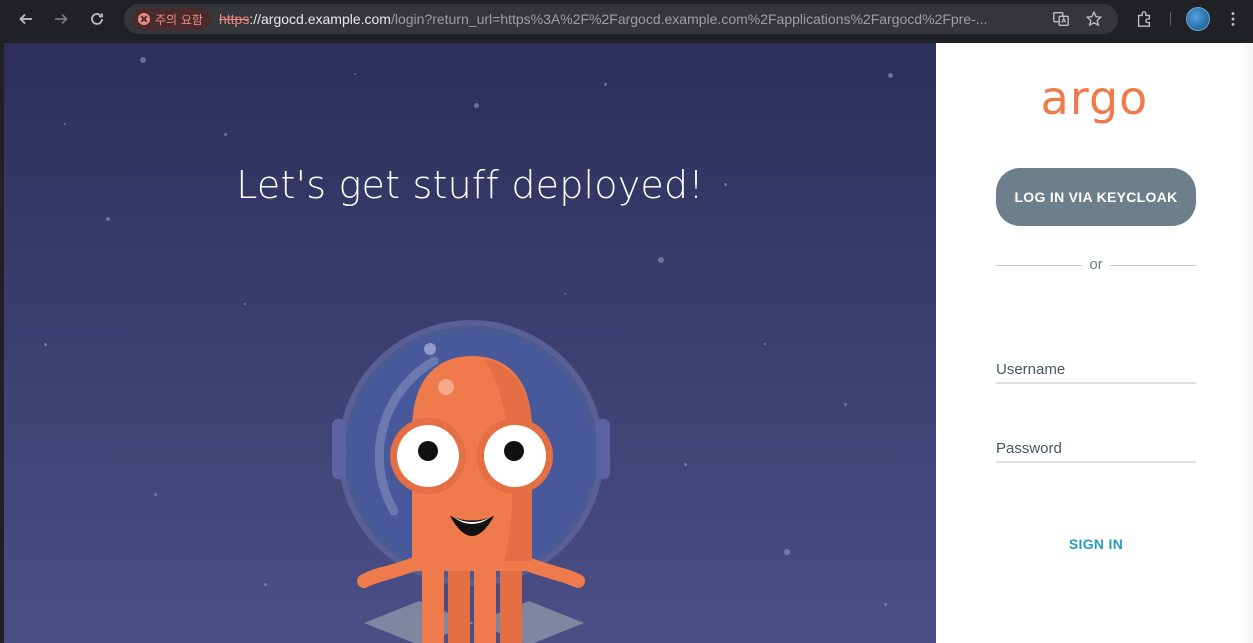  I want to click on reload-icon, so click(97, 19).